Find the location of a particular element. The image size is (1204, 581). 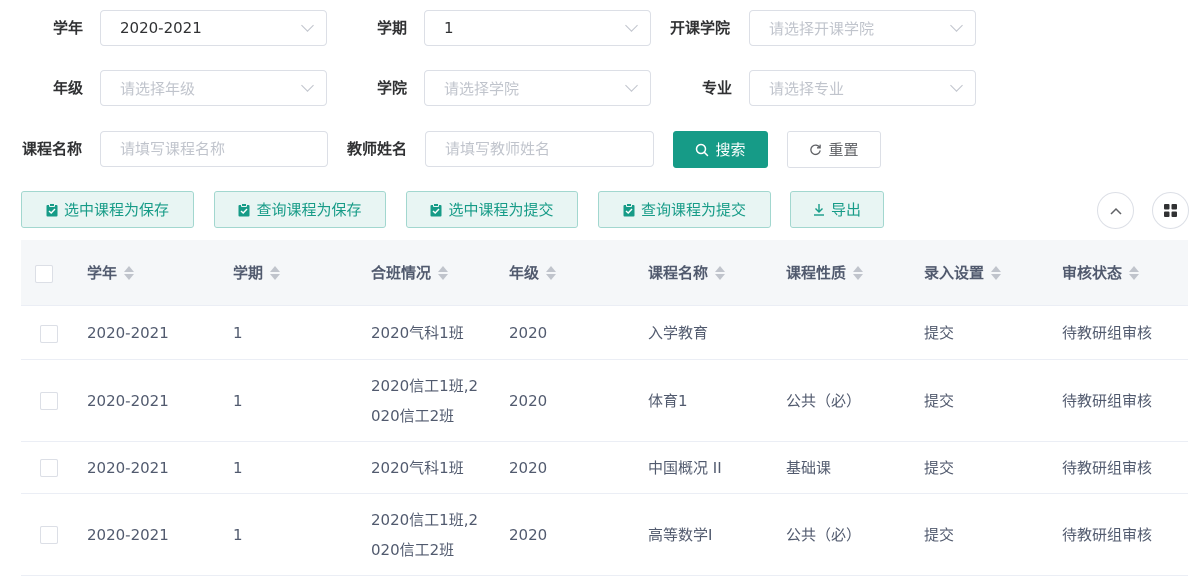

year-label: 学年 is located at coordinates (68, 28).